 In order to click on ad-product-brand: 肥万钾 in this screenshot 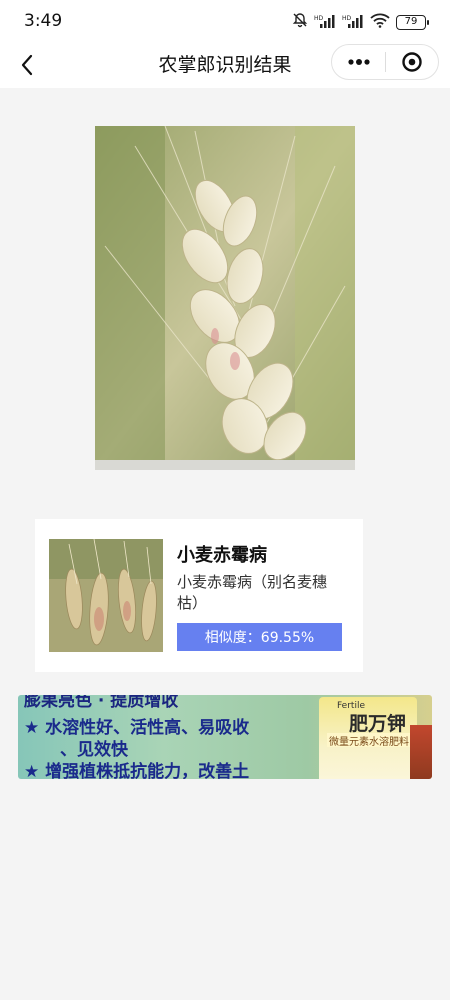, I will do `click(378, 724)`.